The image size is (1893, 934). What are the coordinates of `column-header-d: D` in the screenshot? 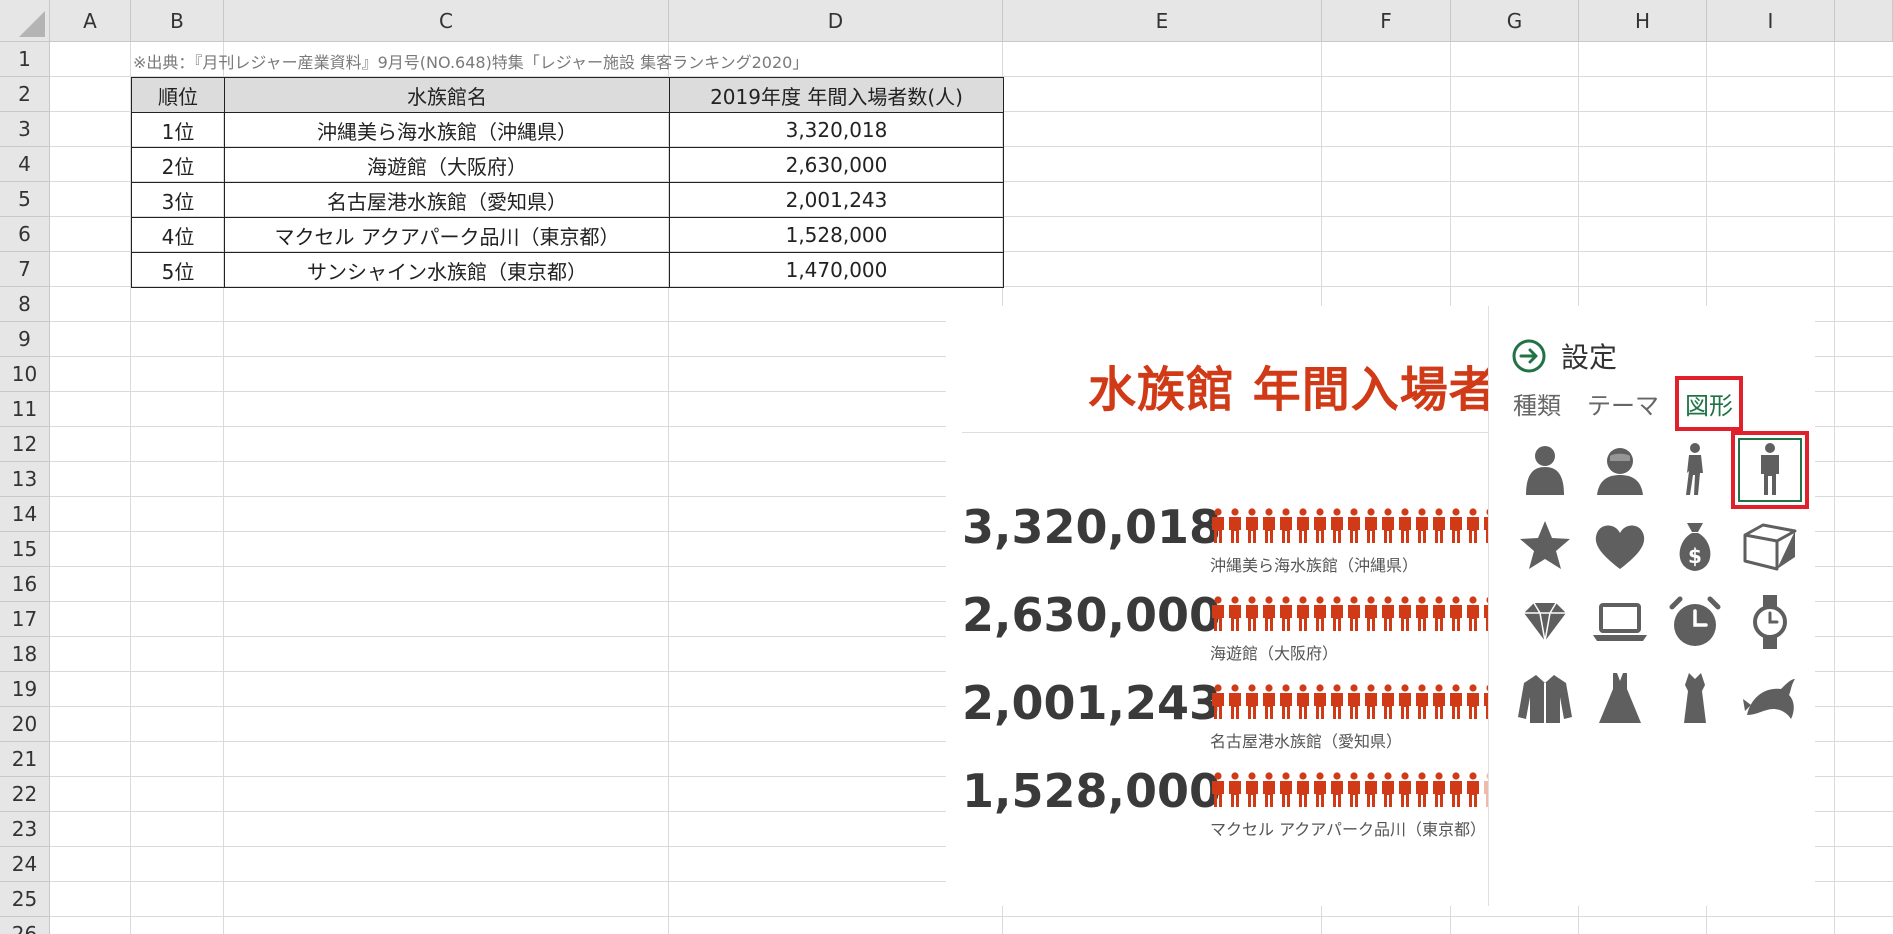 It's located at (836, 21).